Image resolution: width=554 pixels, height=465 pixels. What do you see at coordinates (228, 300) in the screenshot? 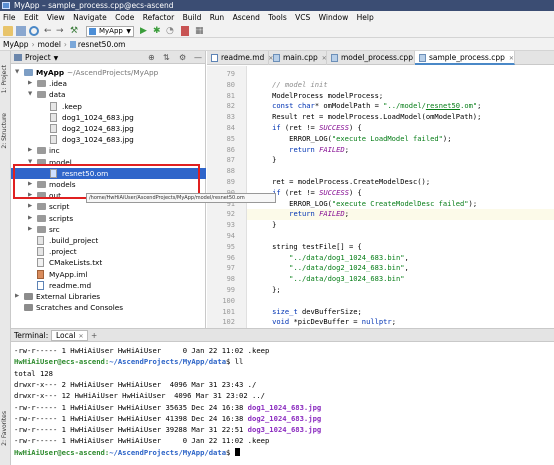
I see `line-number: 100` at bounding box center [228, 300].